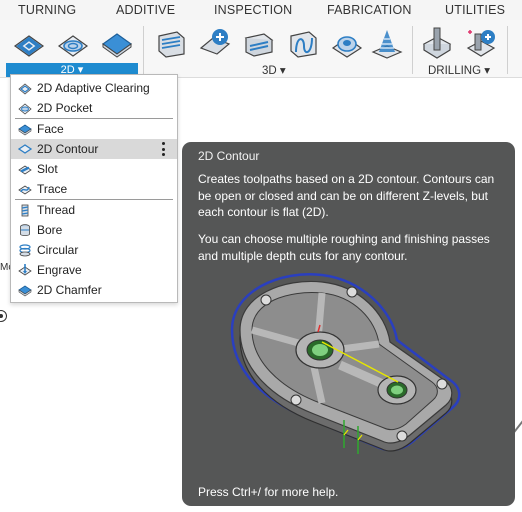 This screenshot has height=512, width=522. Describe the element at coordinates (268, 492) in the screenshot. I see `tooltip-help-hint: Press Ctrl+/ for more help.` at that location.